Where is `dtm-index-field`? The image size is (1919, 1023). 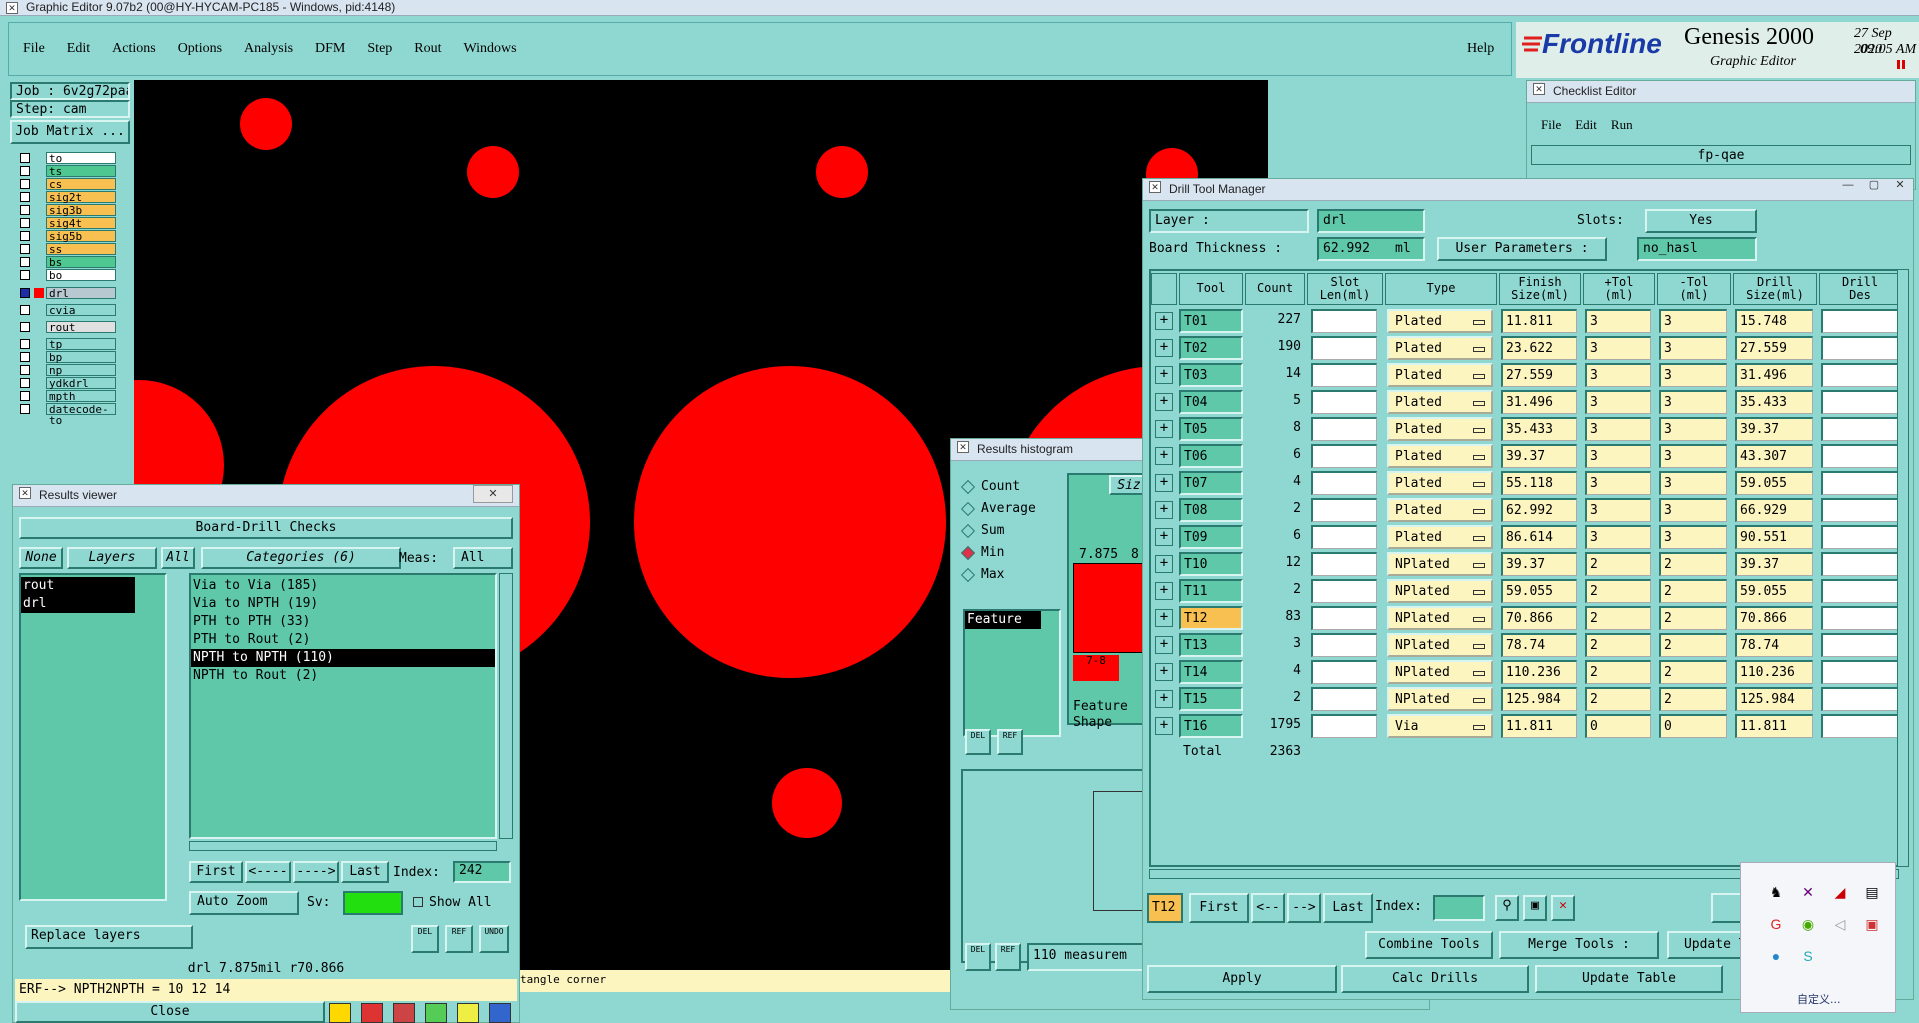 dtm-index-field is located at coordinates (1459, 908).